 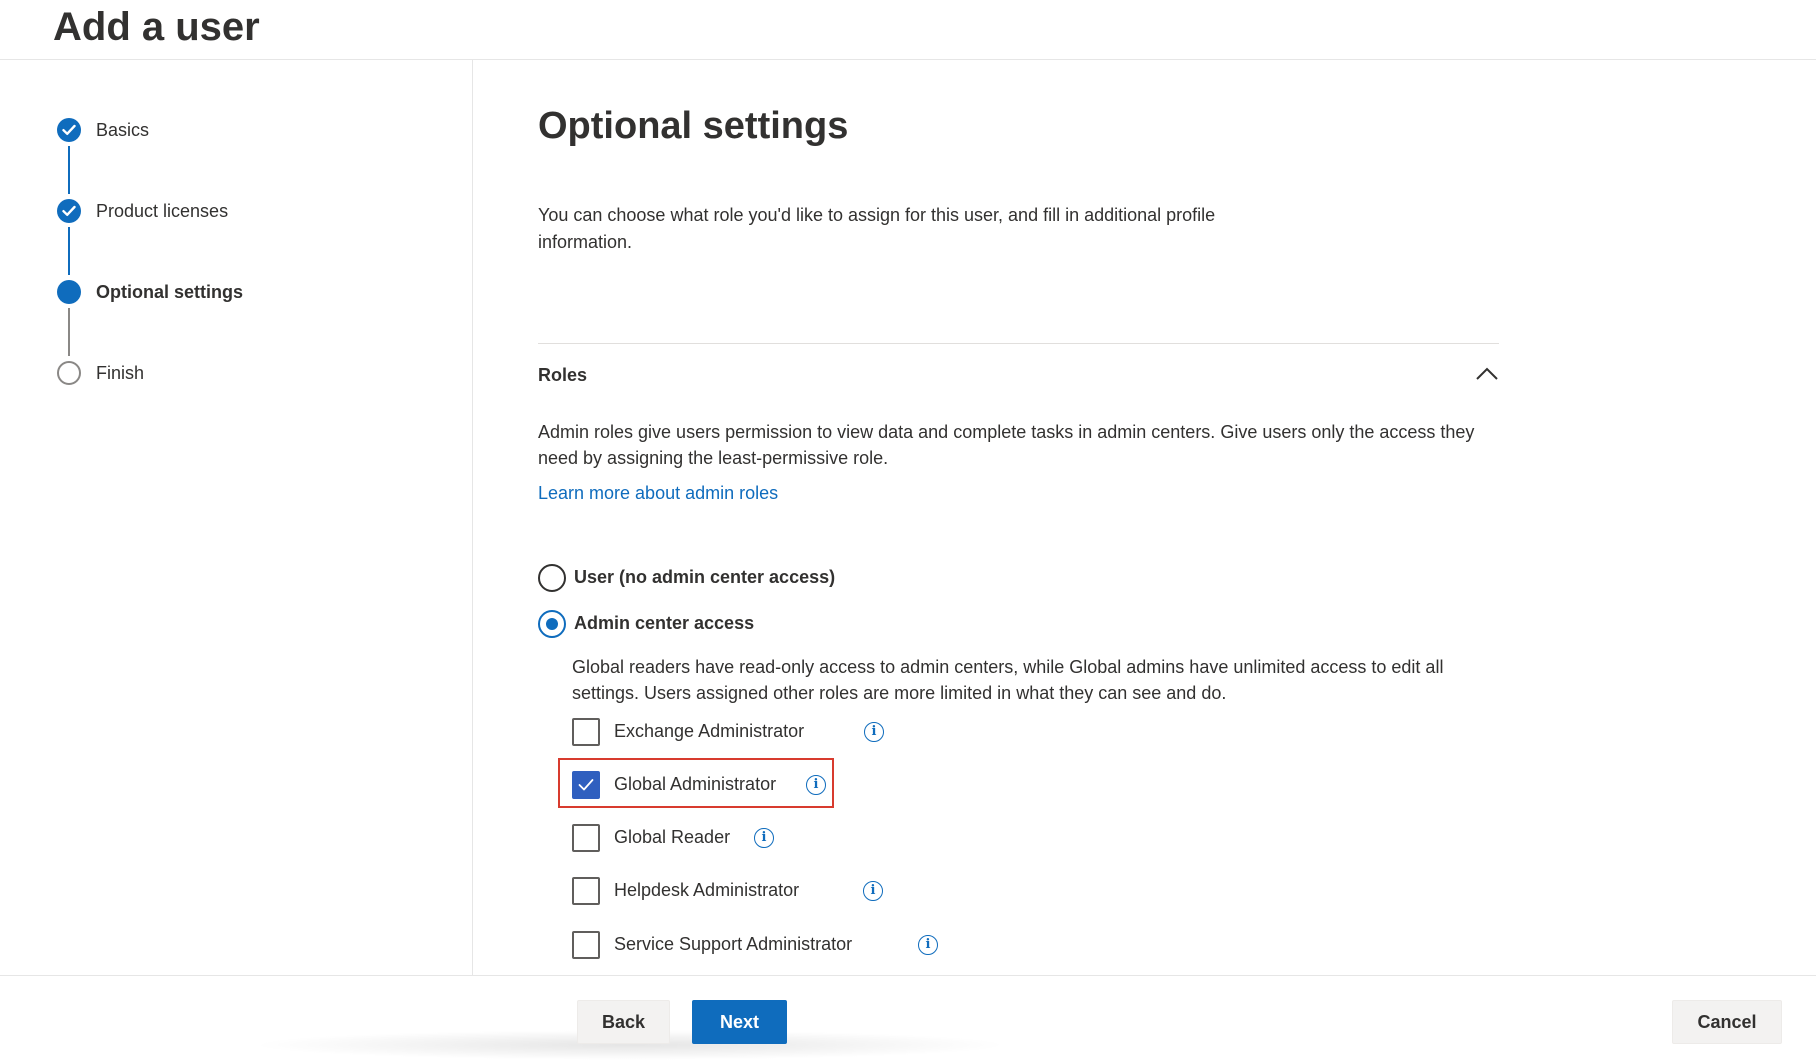 I want to click on page-title: Add a user, so click(x=156, y=27).